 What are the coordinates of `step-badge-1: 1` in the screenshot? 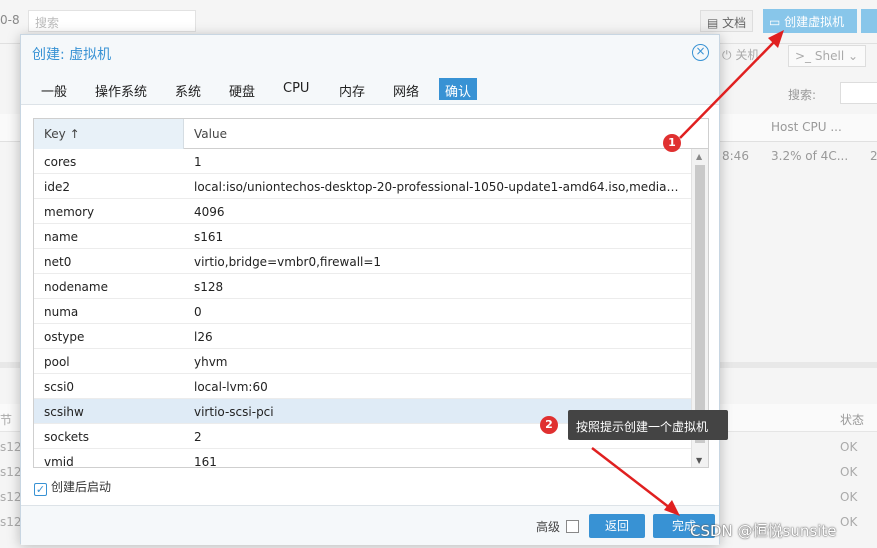 It's located at (672, 143).